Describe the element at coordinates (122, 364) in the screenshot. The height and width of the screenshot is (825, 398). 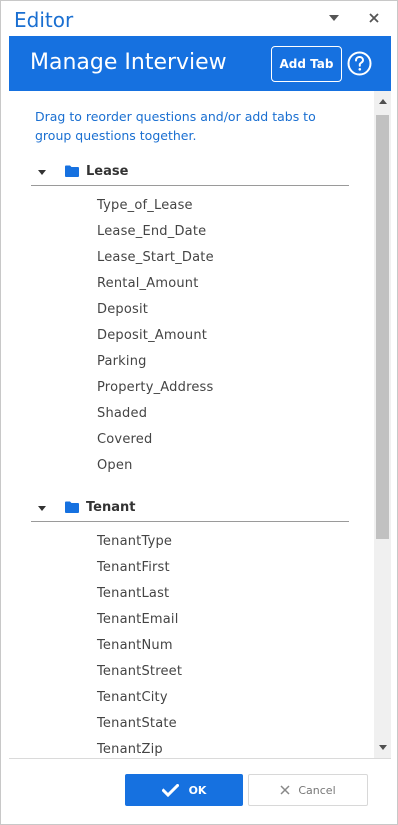
I see `question-item: Parking` at that location.